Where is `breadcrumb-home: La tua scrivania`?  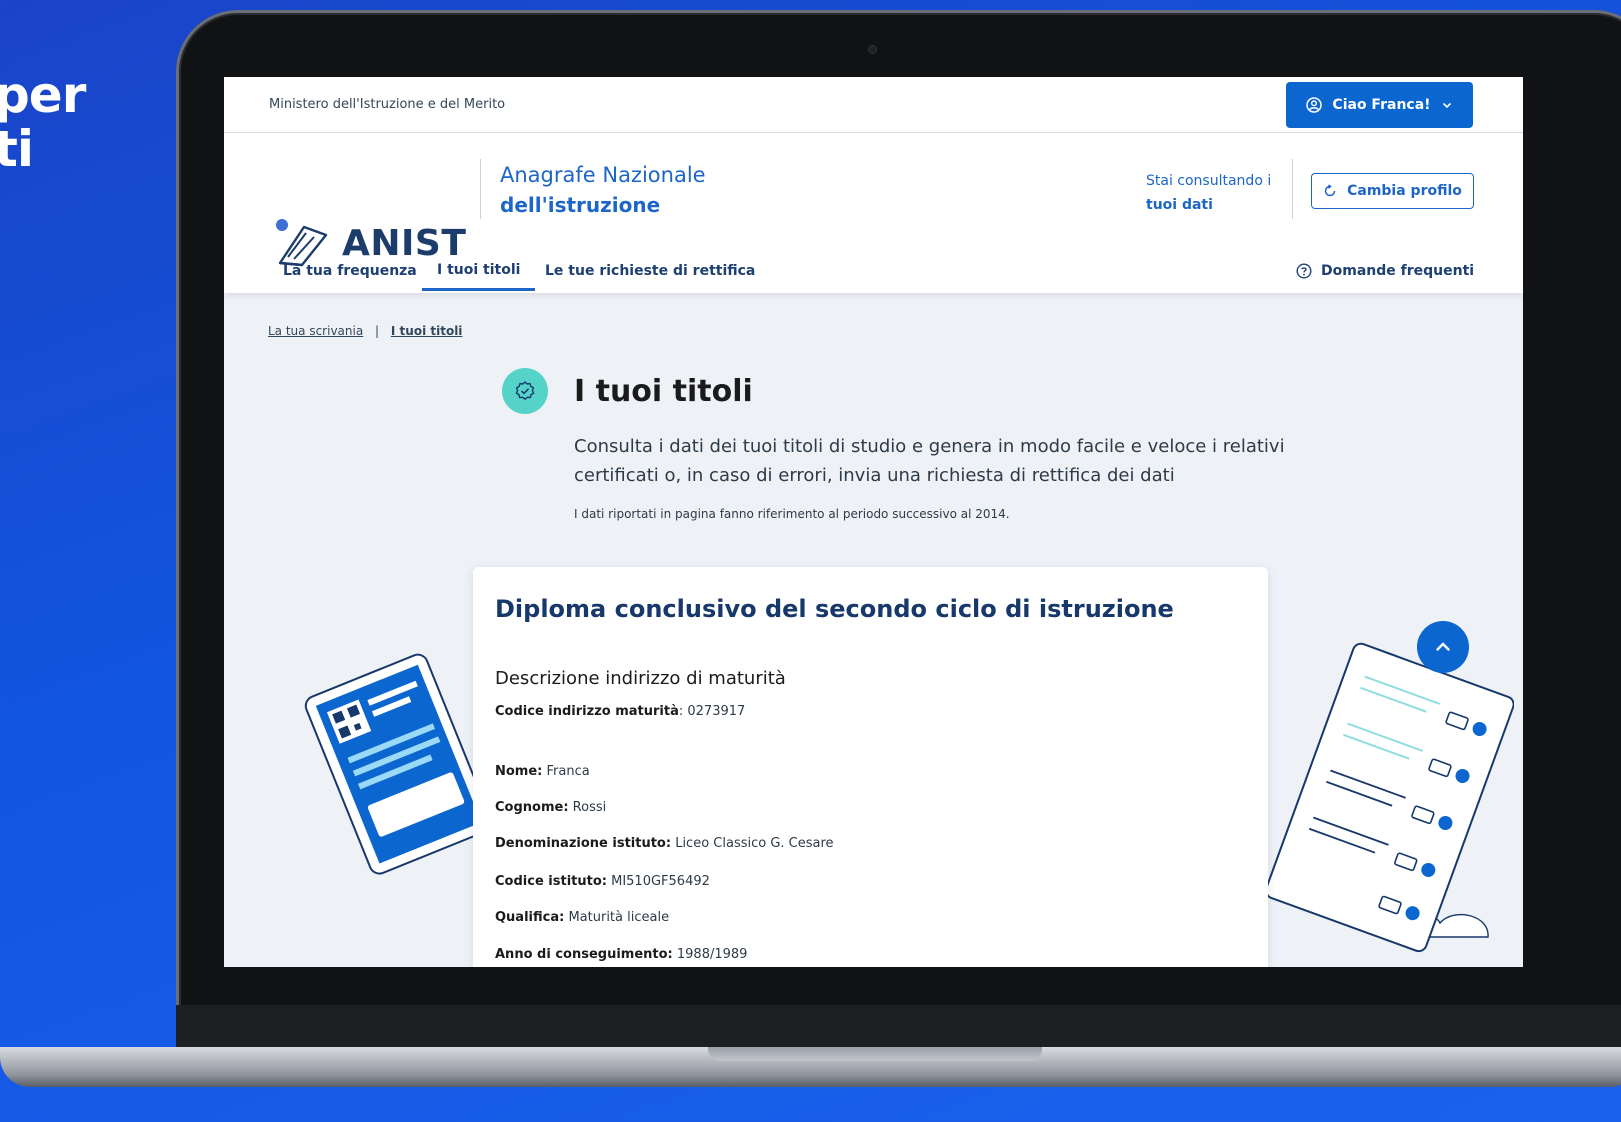 breadcrumb-home: La tua scrivania is located at coordinates (315, 331).